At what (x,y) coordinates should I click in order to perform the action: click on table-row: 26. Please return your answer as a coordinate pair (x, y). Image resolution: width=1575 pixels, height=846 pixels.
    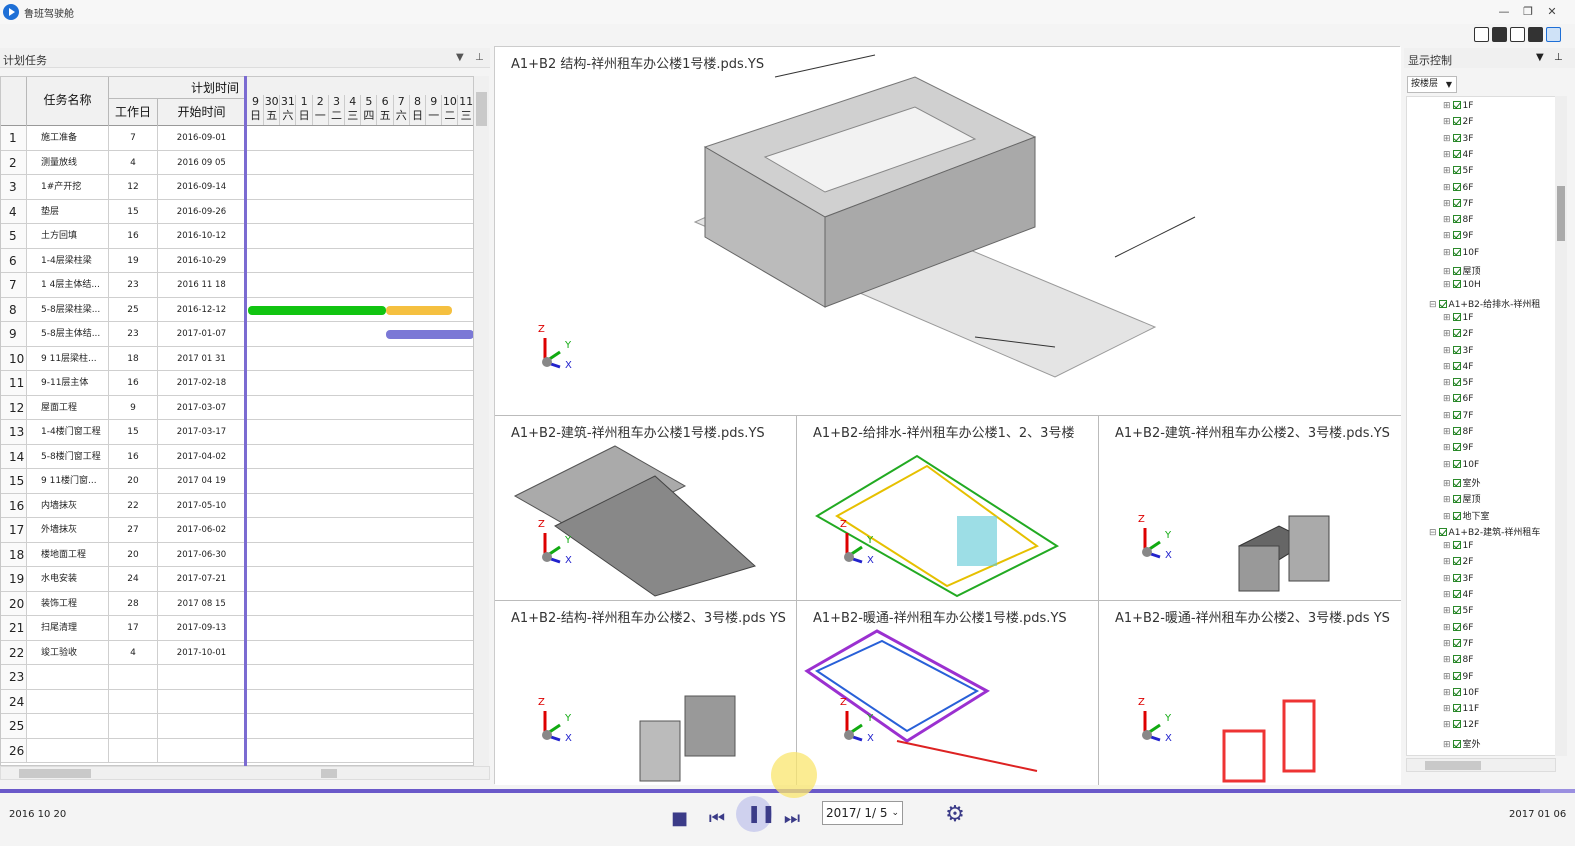
    Looking at the image, I should click on (237, 750).